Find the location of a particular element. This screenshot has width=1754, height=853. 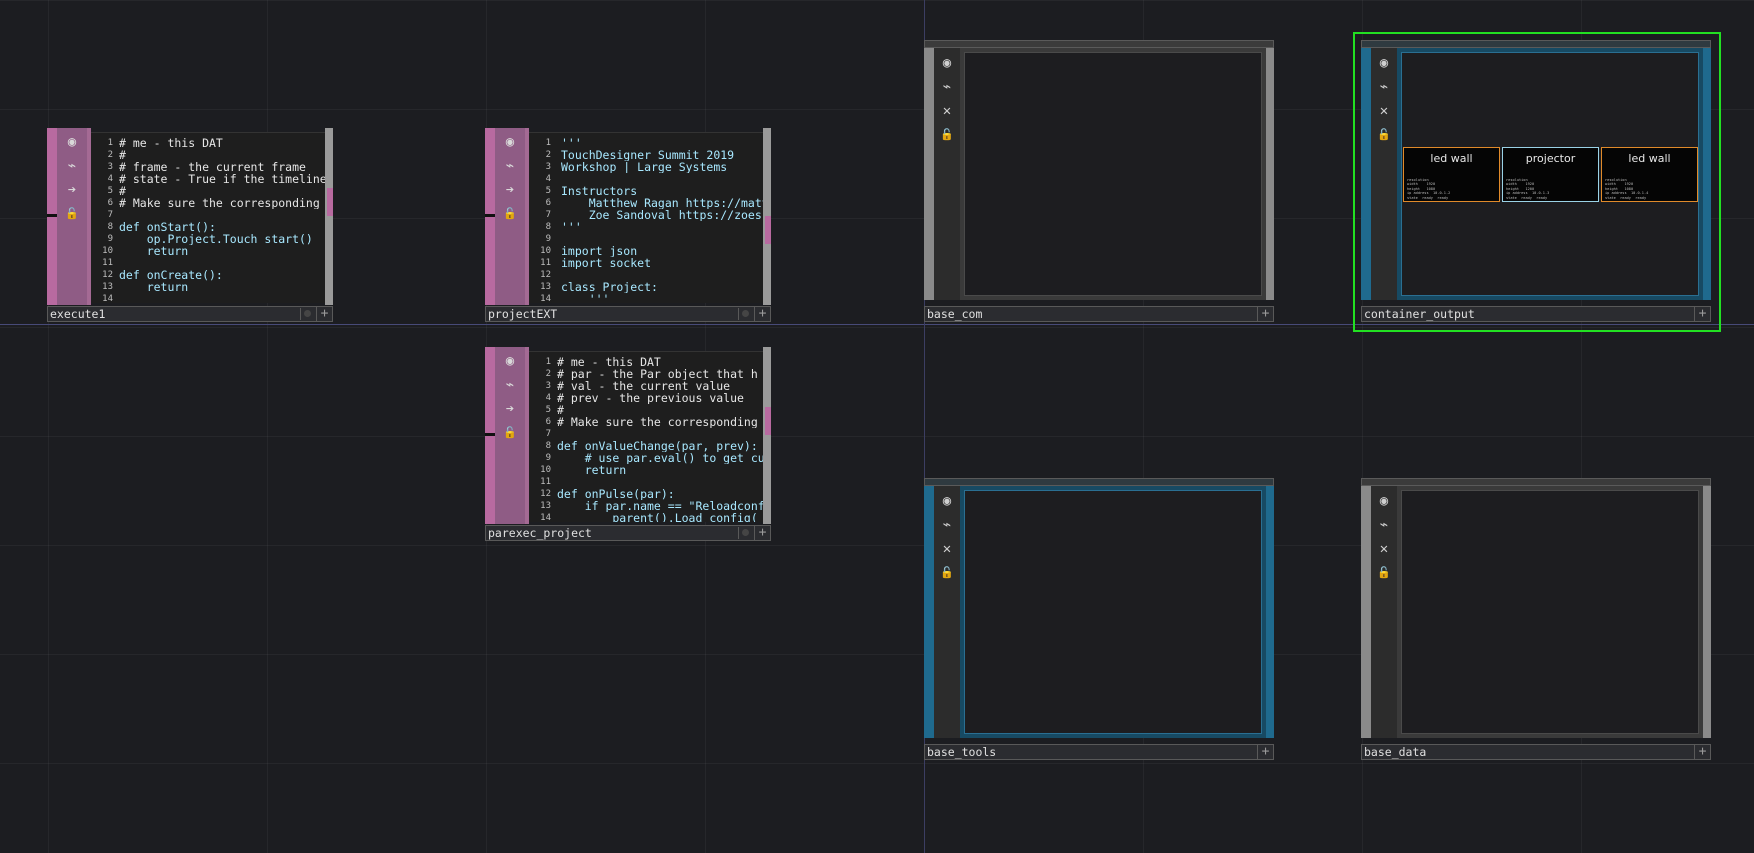

node-label: execute1 + is located at coordinates (190, 314).